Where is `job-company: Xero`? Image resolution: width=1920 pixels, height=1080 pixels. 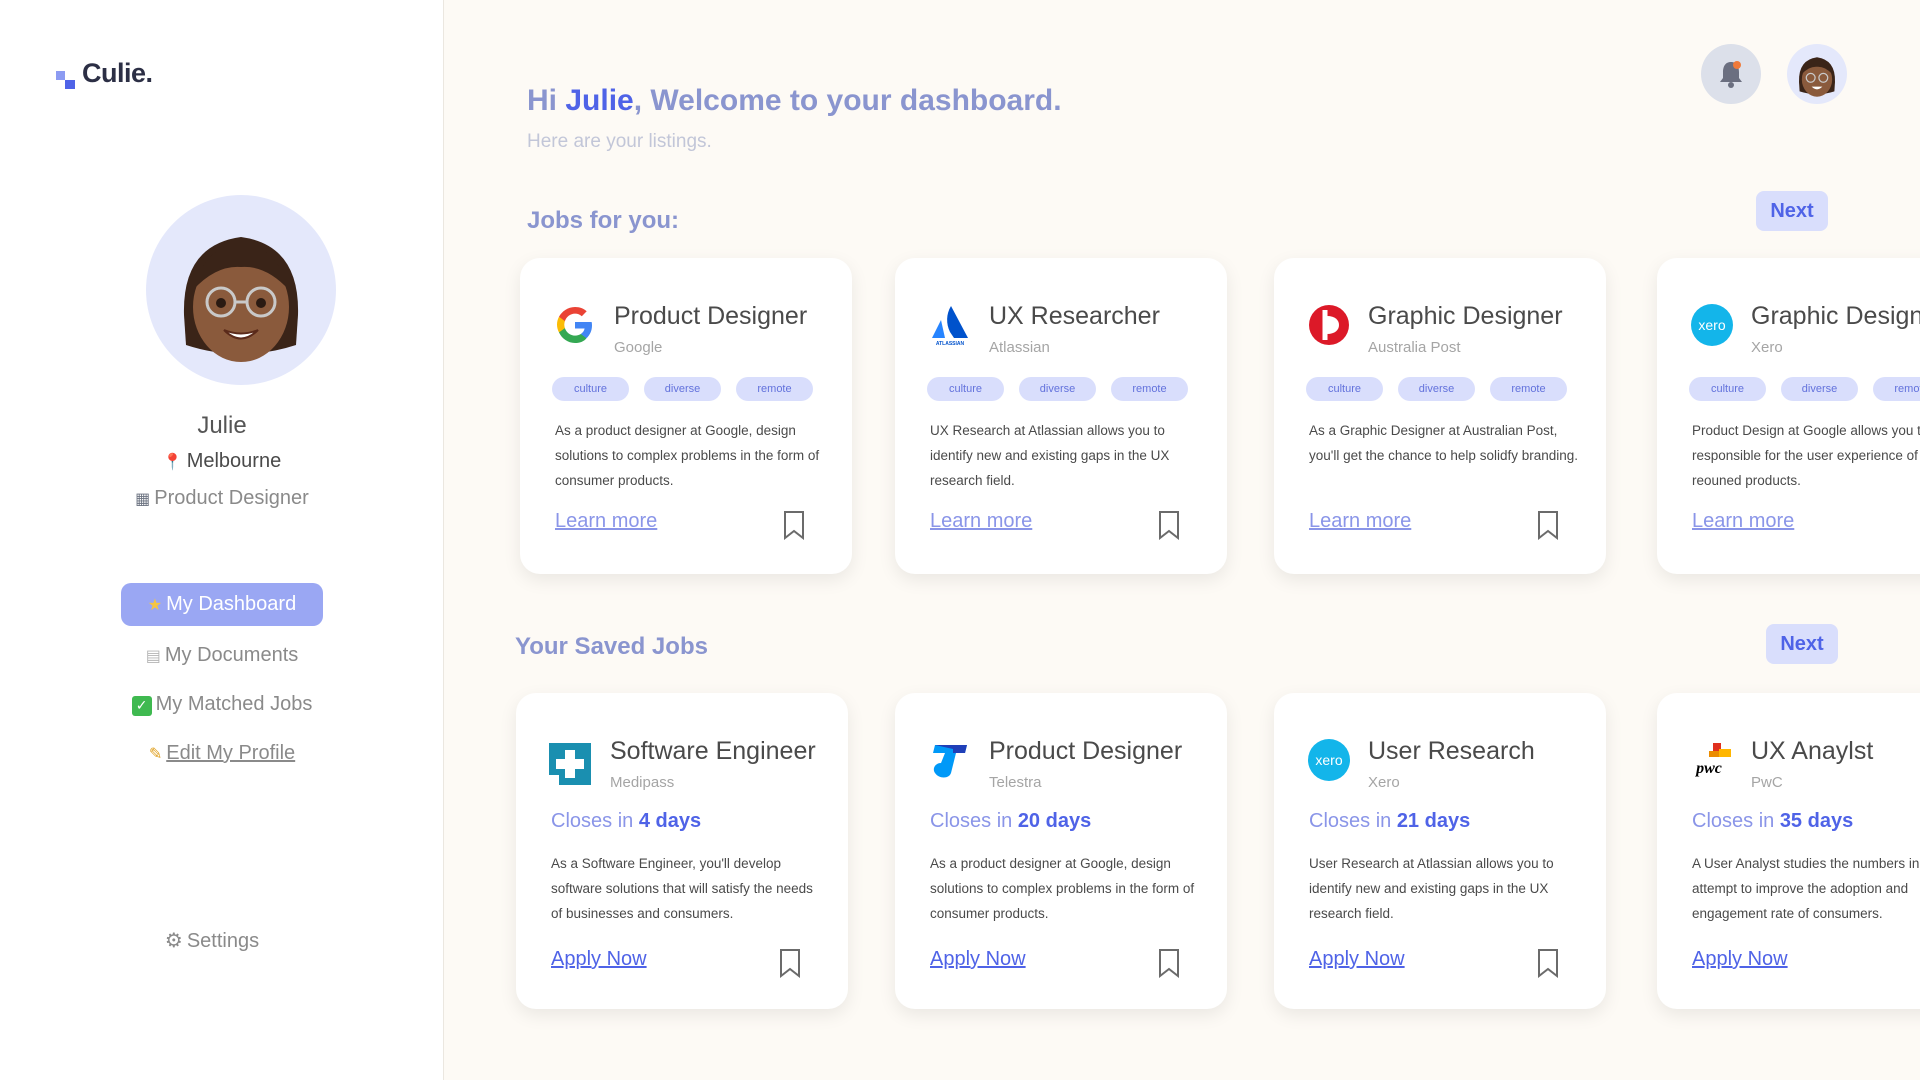 job-company: Xero is located at coordinates (1384, 782).